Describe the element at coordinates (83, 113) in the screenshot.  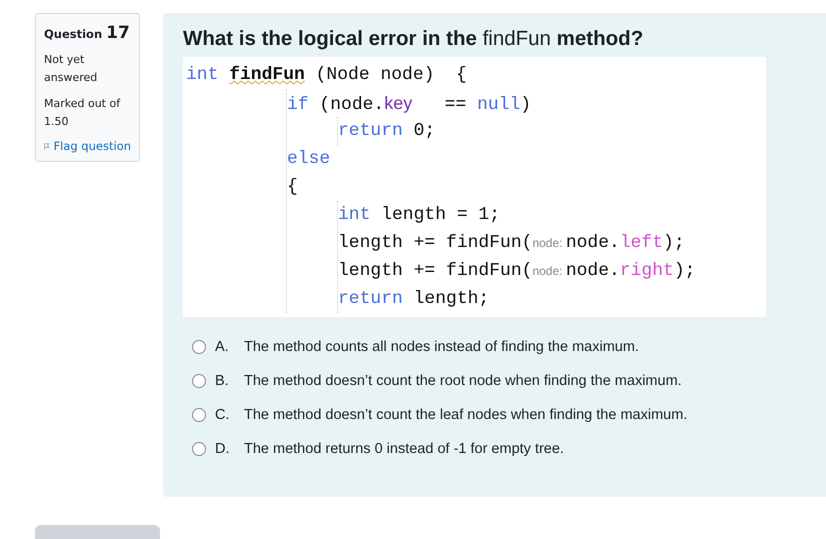
I see `question-marks: Marked out of 1.50` at that location.